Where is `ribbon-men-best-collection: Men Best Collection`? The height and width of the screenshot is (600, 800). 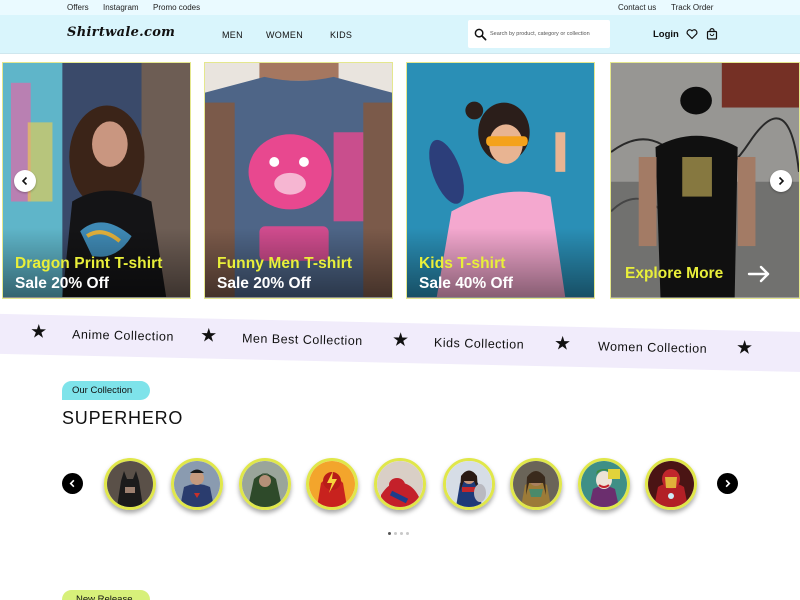 ribbon-men-best-collection: Men Best Collection is located at coordinates (302, 339).